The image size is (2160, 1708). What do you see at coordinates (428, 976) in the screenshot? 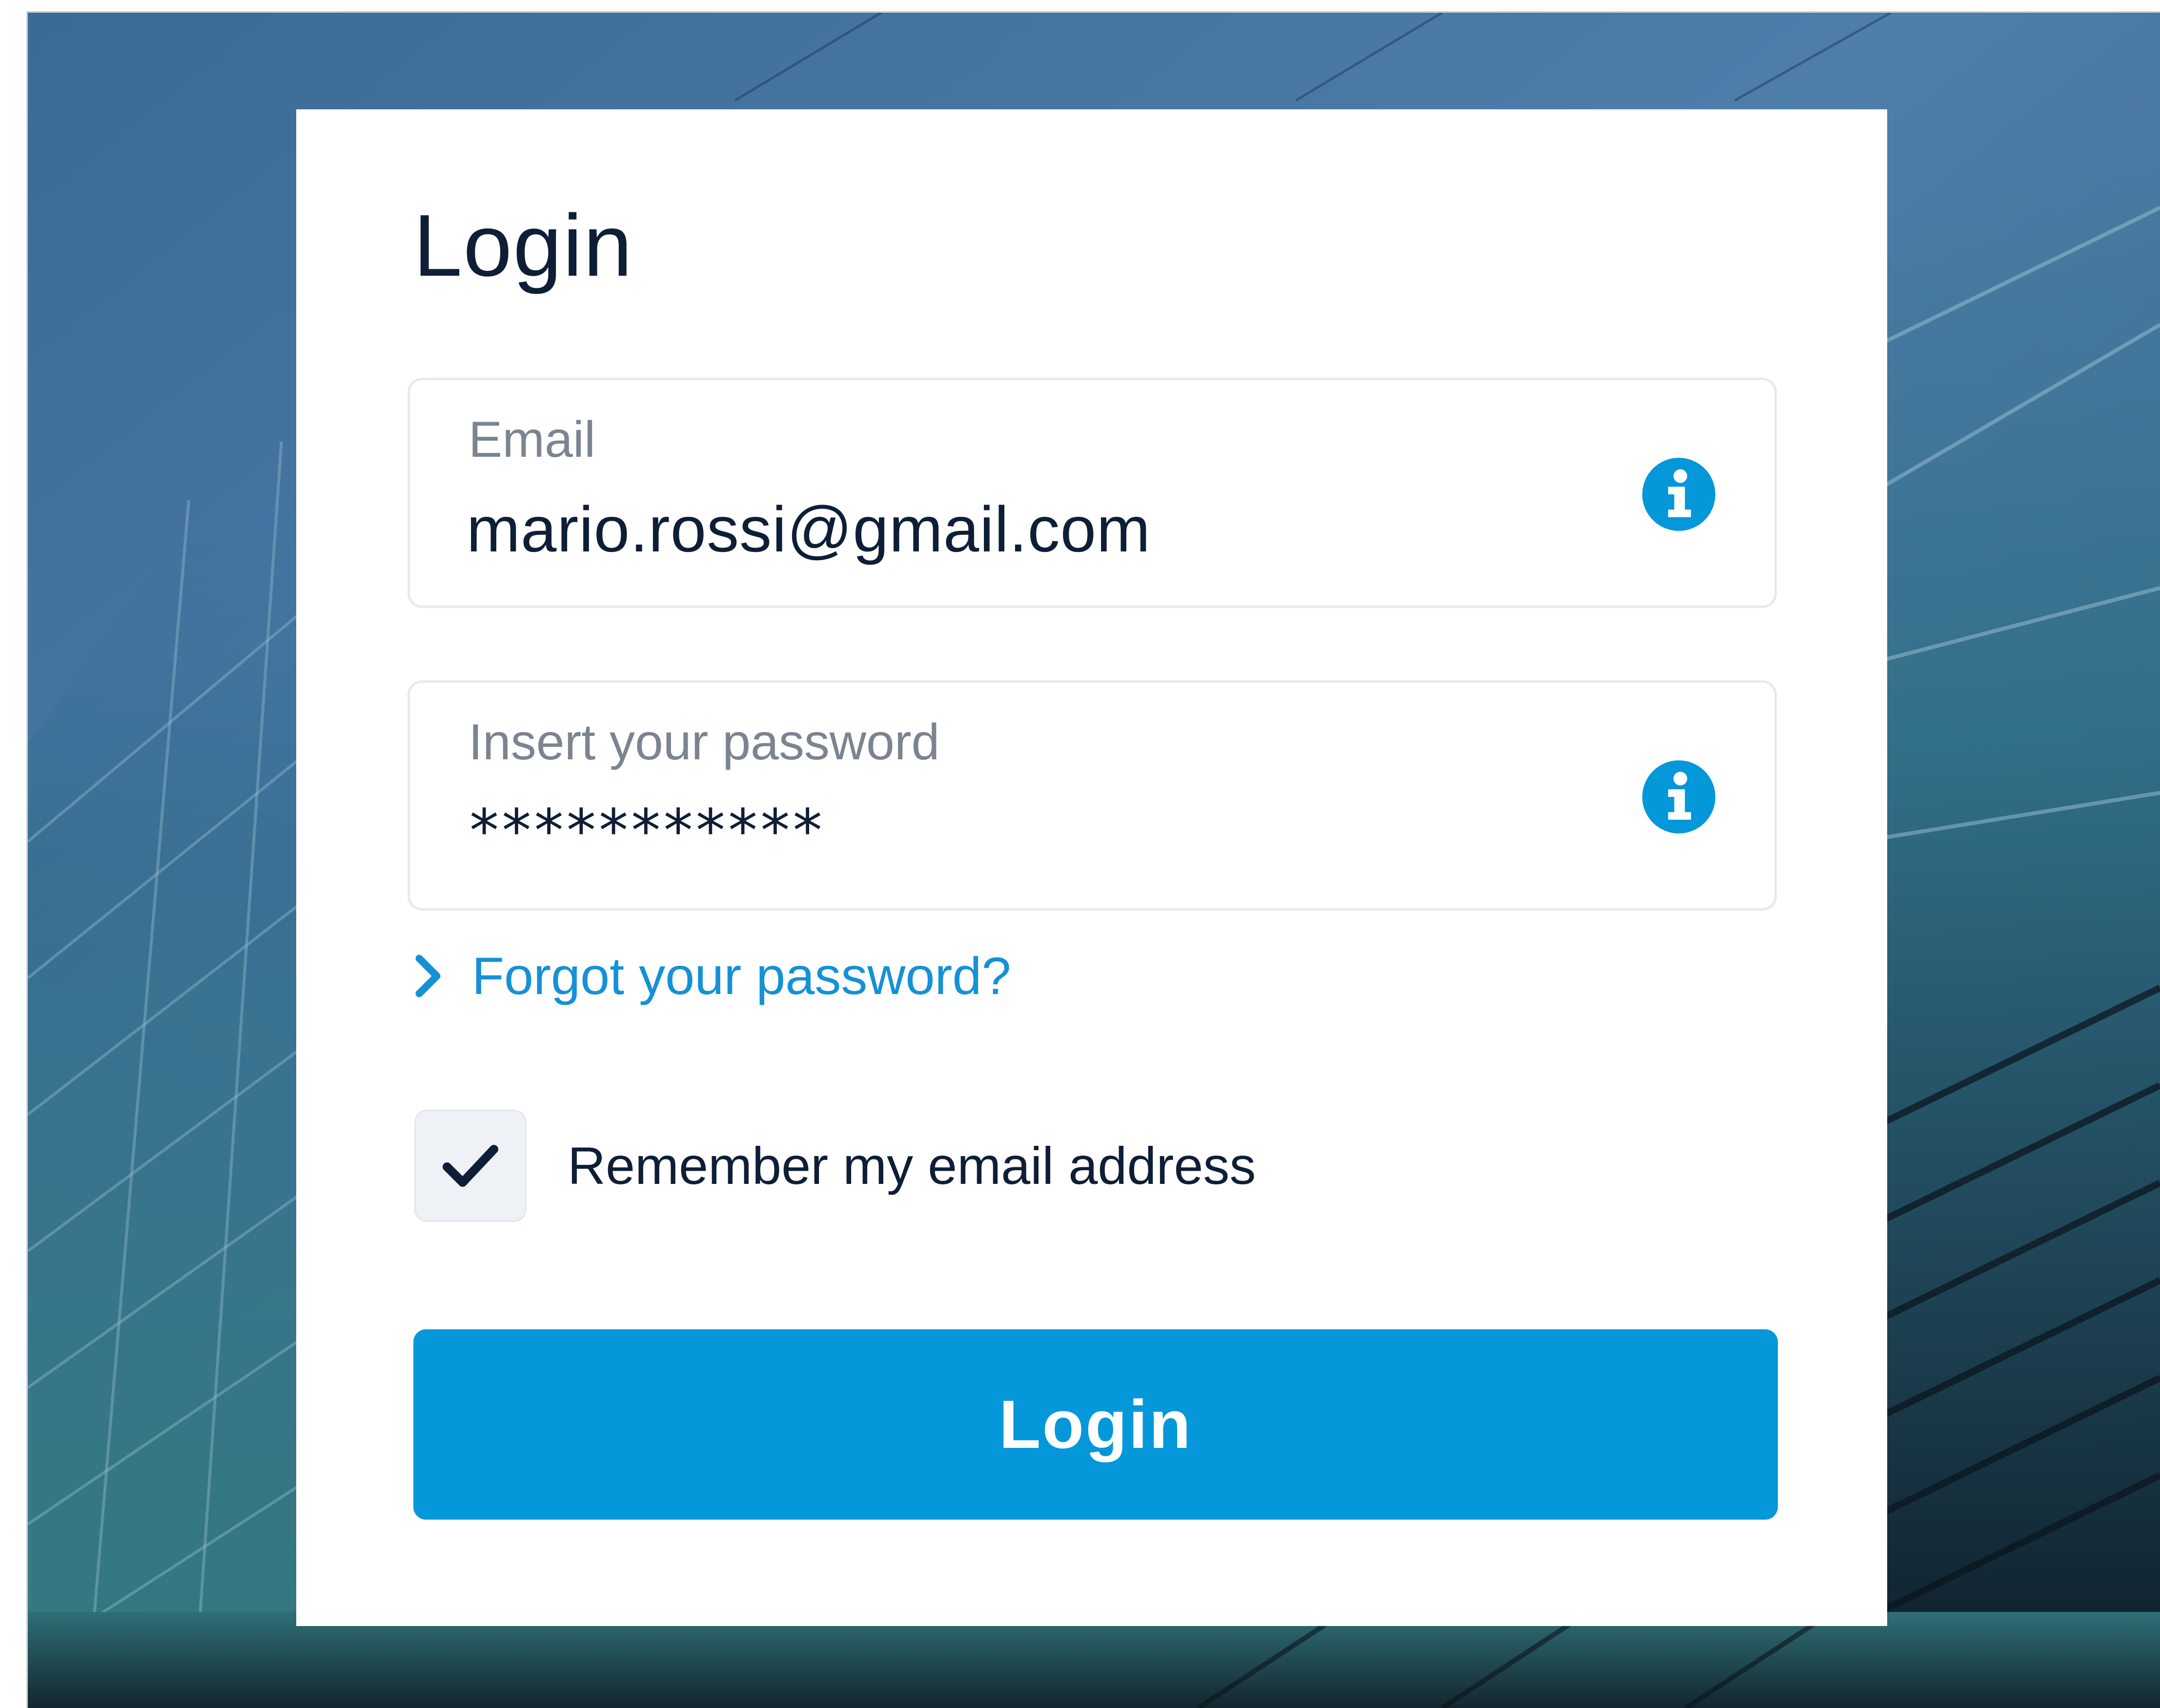
I see `chevron-right-icon` at bounding box center [428, 976].